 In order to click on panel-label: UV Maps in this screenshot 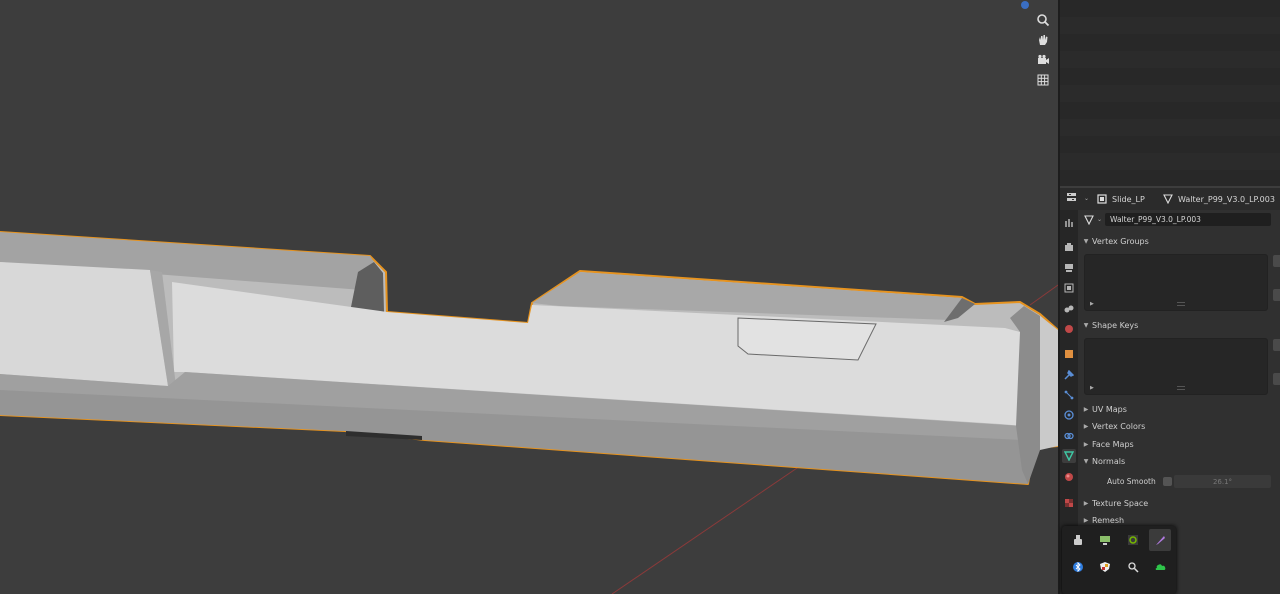, I will do `click(1109, 409)`.